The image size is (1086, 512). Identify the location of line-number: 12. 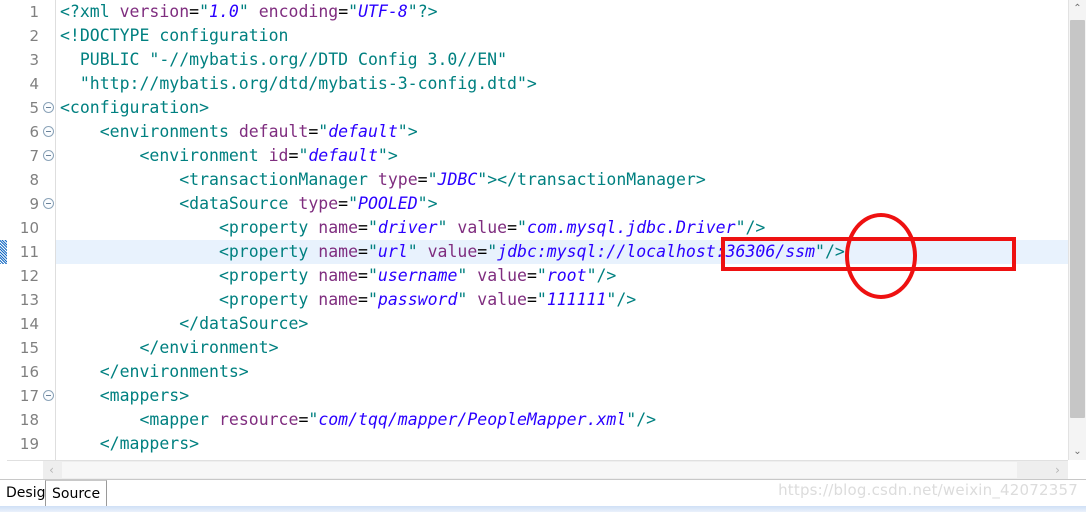
(31, 276).